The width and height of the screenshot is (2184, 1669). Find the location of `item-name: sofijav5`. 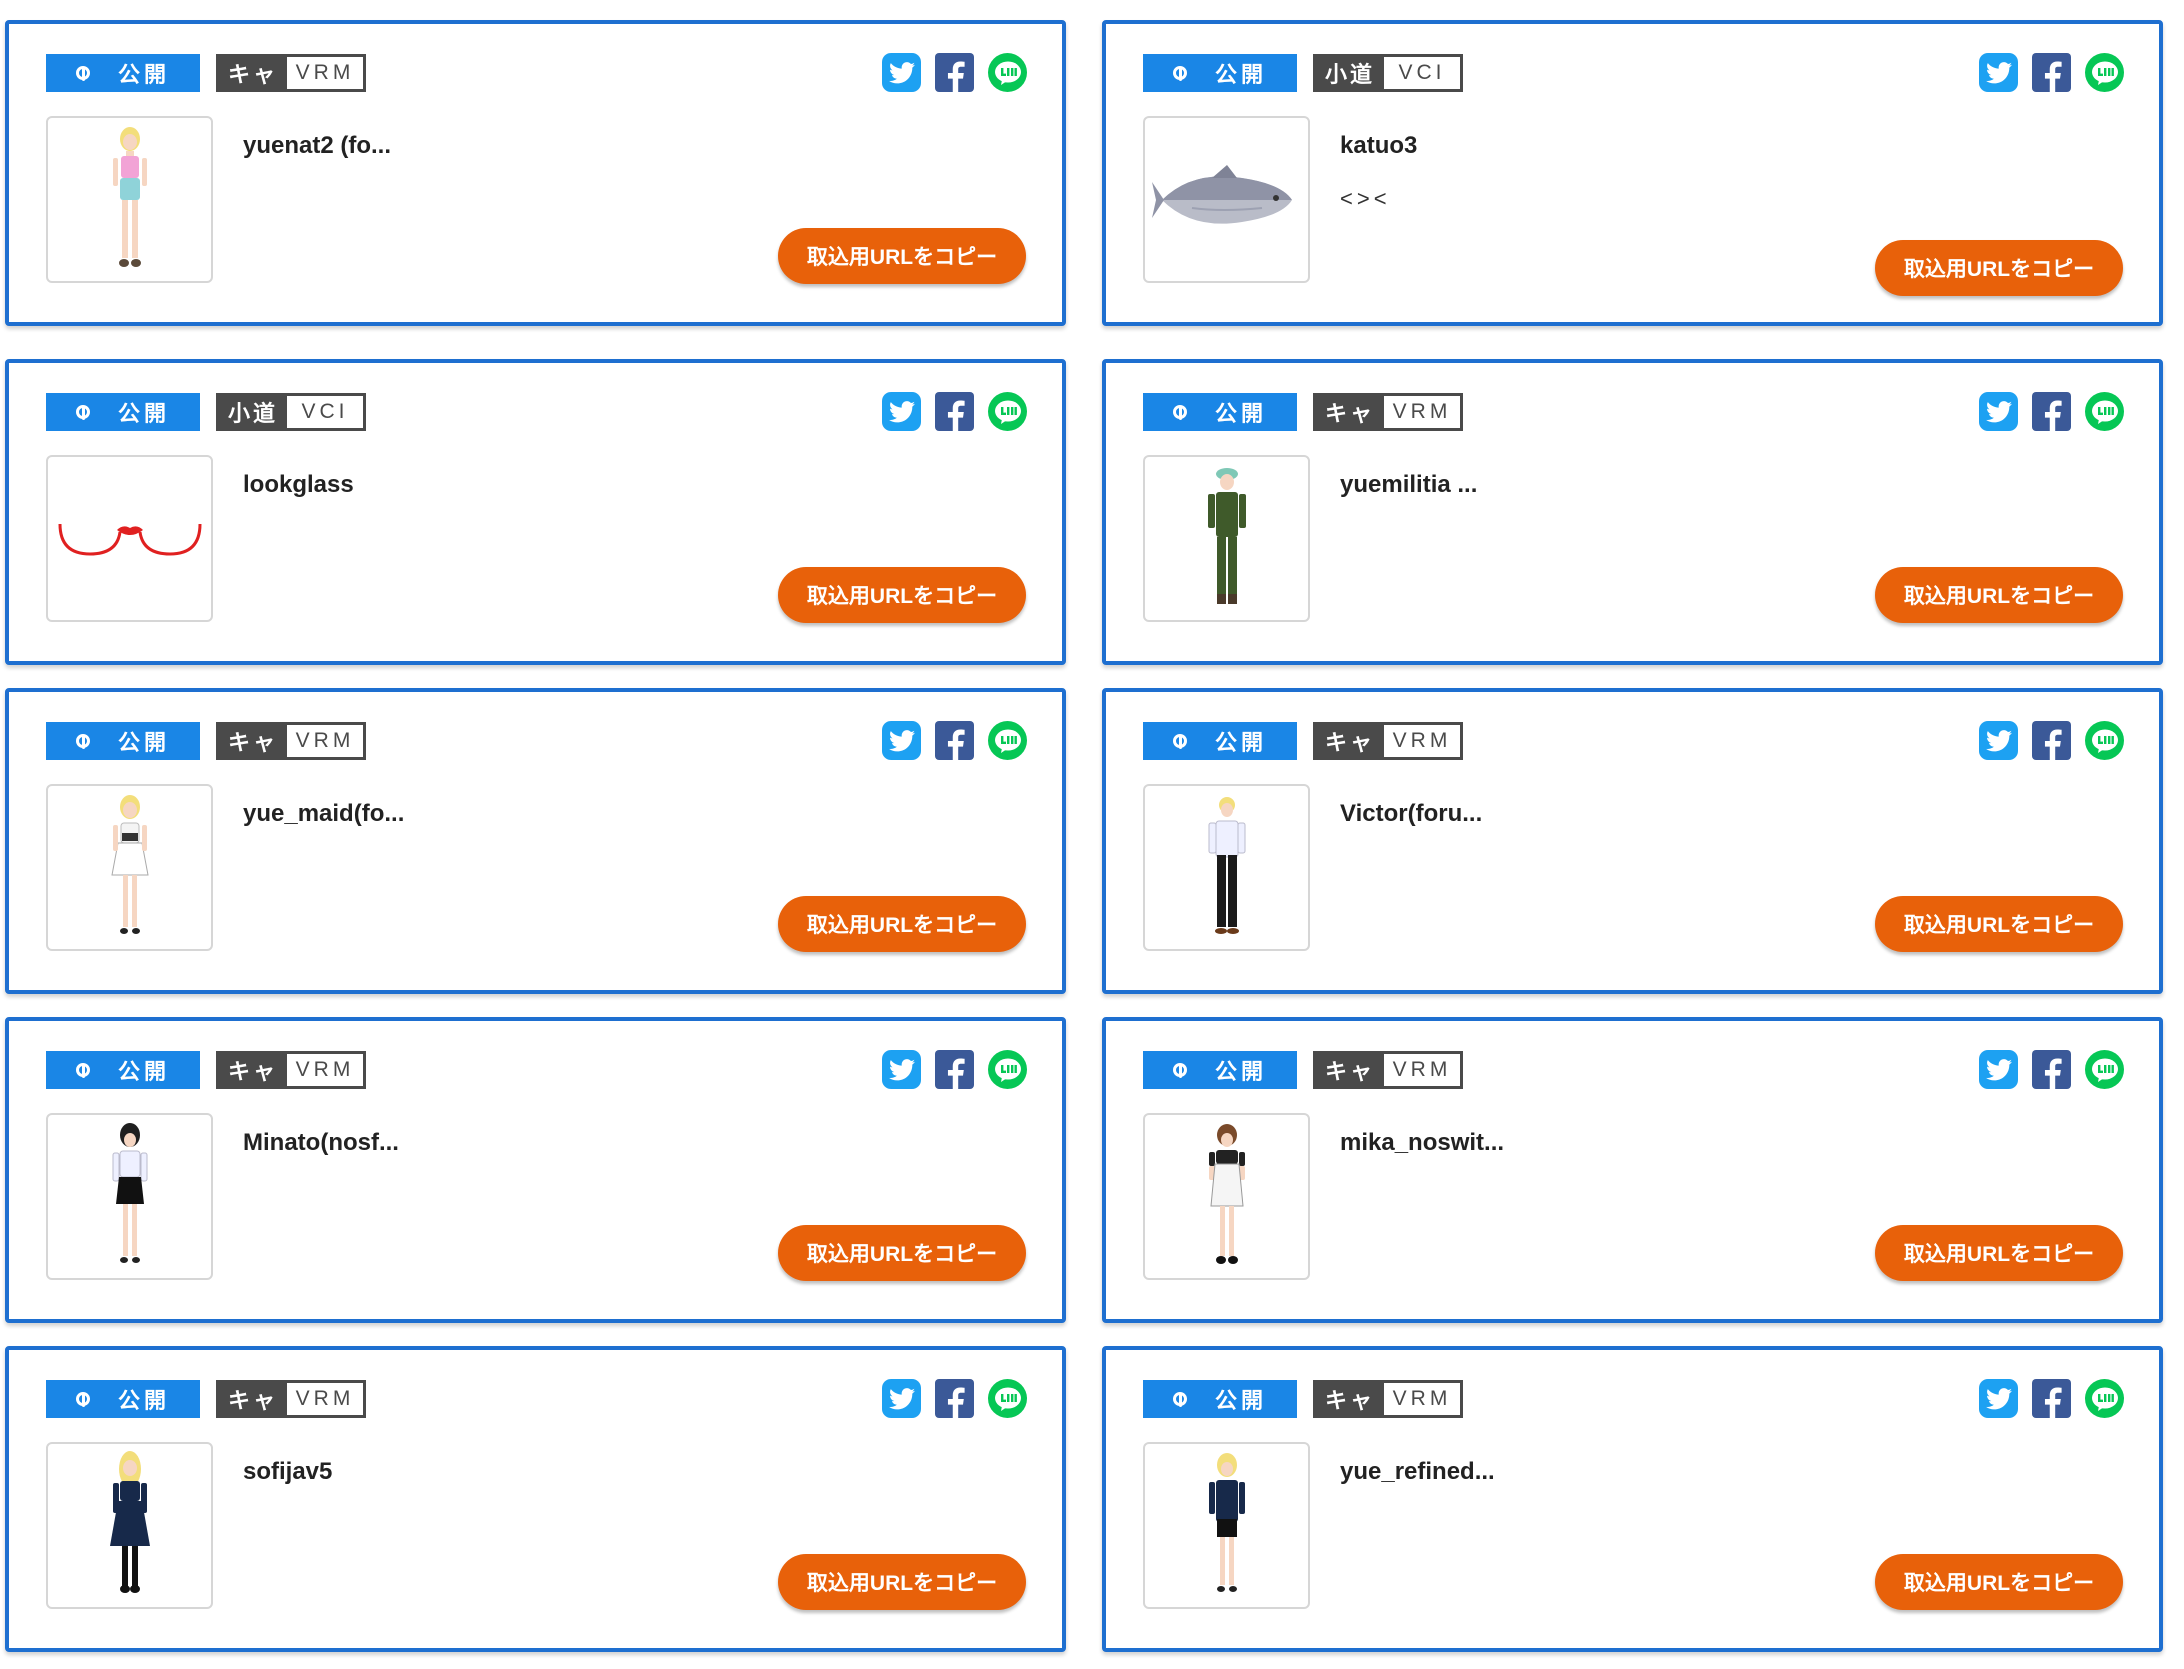

item-name: sofijav5 is located at coordinates (287, 1472).